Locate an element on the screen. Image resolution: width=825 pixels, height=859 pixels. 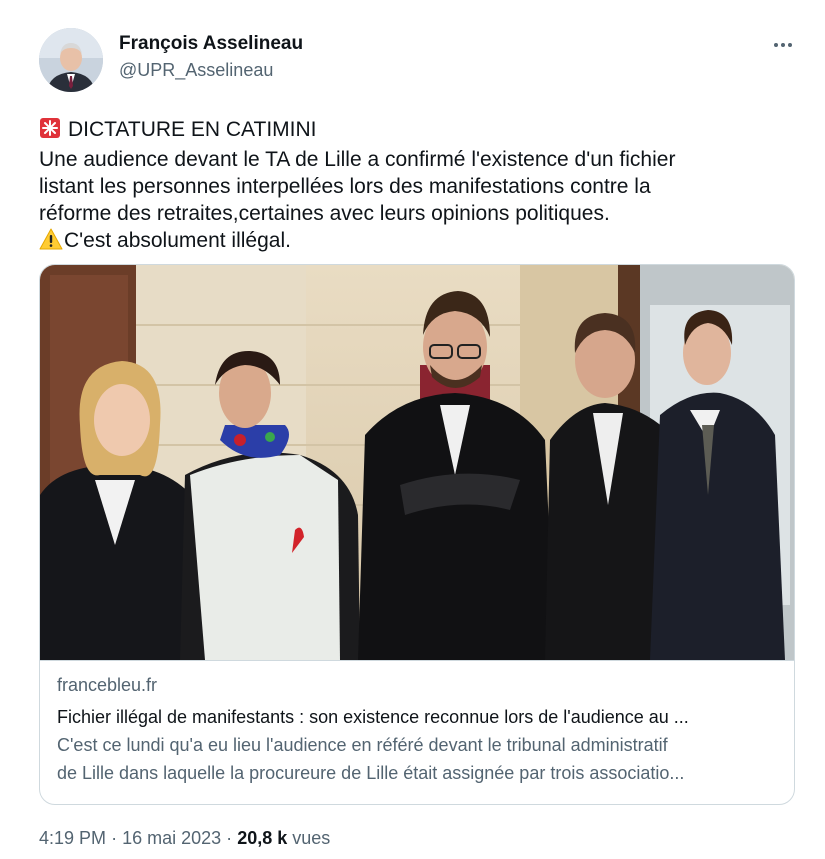
rotating-light-icon is located at coordinates (50, 131).